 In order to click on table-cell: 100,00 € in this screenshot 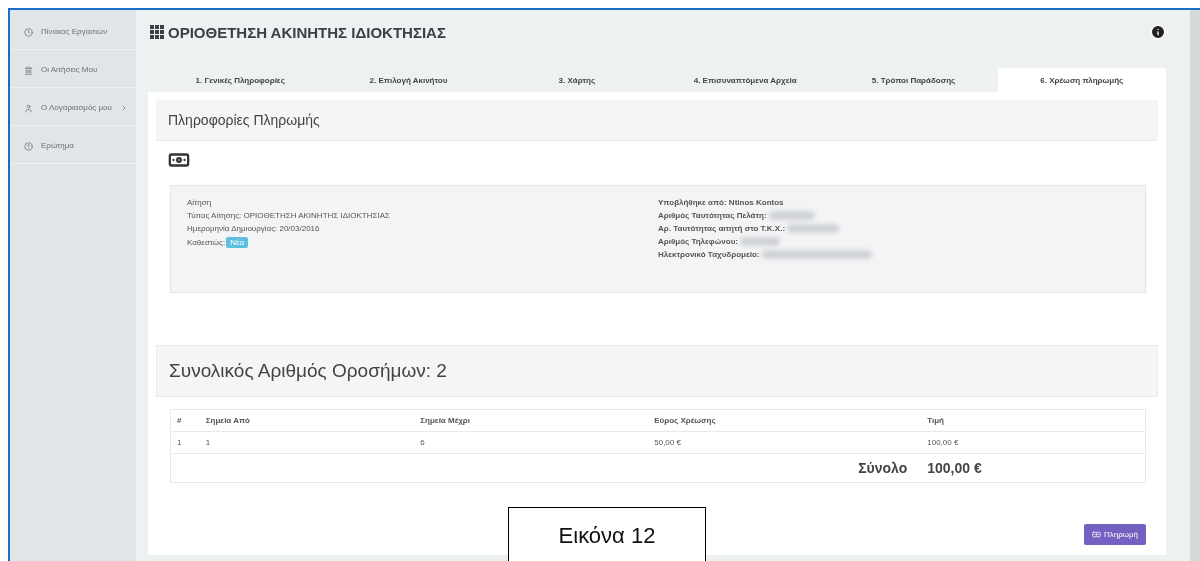, I will do `click(1033, 442)`.